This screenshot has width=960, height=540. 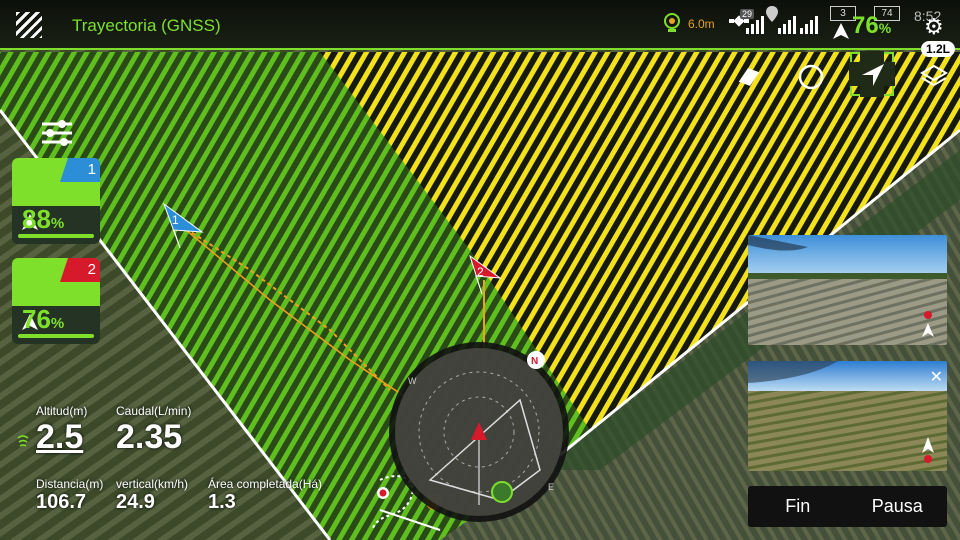 I want to click on flow-label: Caudal(L/min), so click(x=154, y=411).